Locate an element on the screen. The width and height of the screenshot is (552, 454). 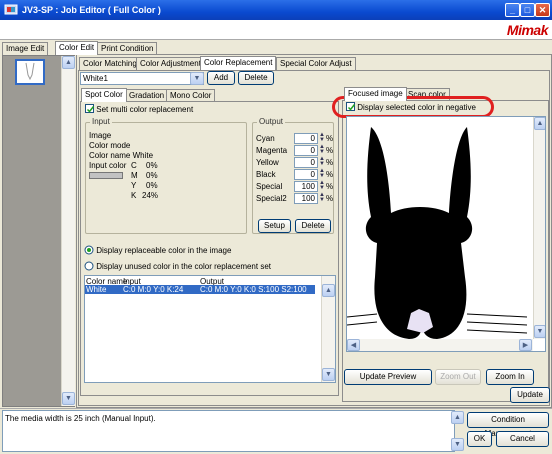
output-label: Cyan is located at coordinates (265, 138).